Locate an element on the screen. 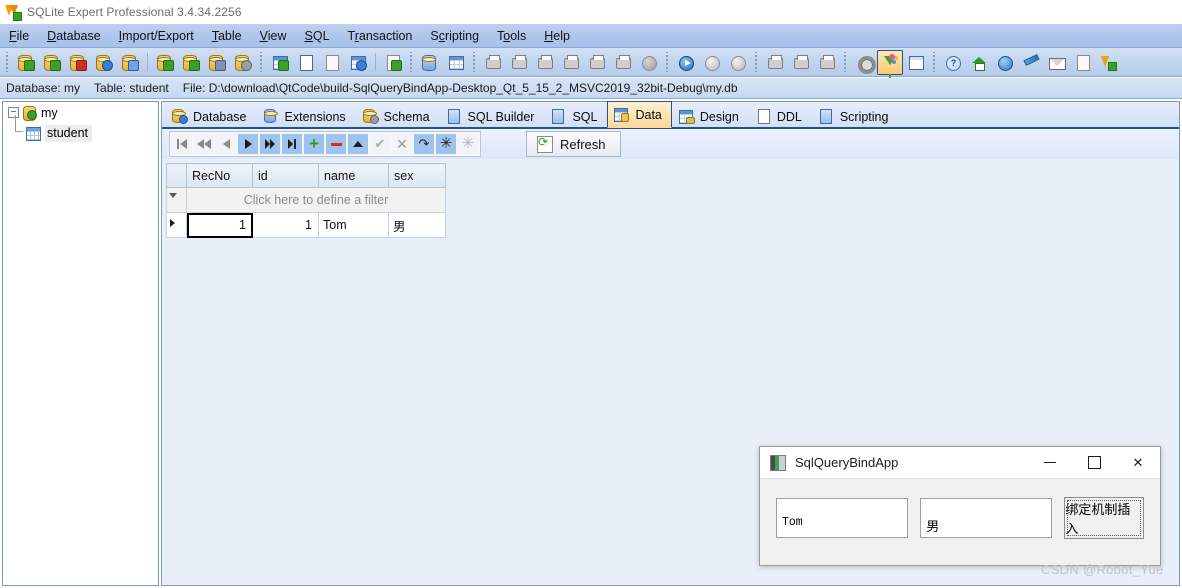 Image resolution: width=1182 pixels, height=588 pixels. menu-transaction: Transaction is located at coordinates (380, 36).